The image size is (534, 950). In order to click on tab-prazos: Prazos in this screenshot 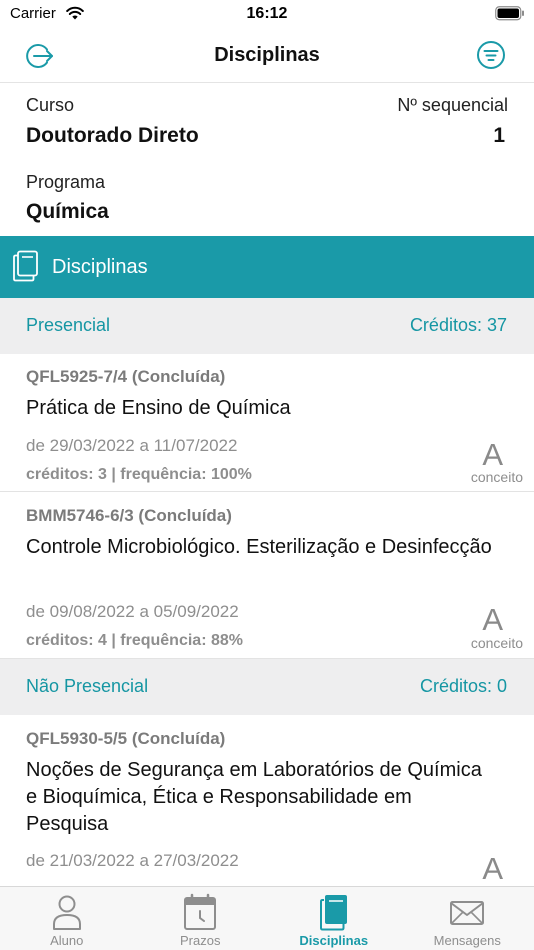, I will do `click(201, 918)`.